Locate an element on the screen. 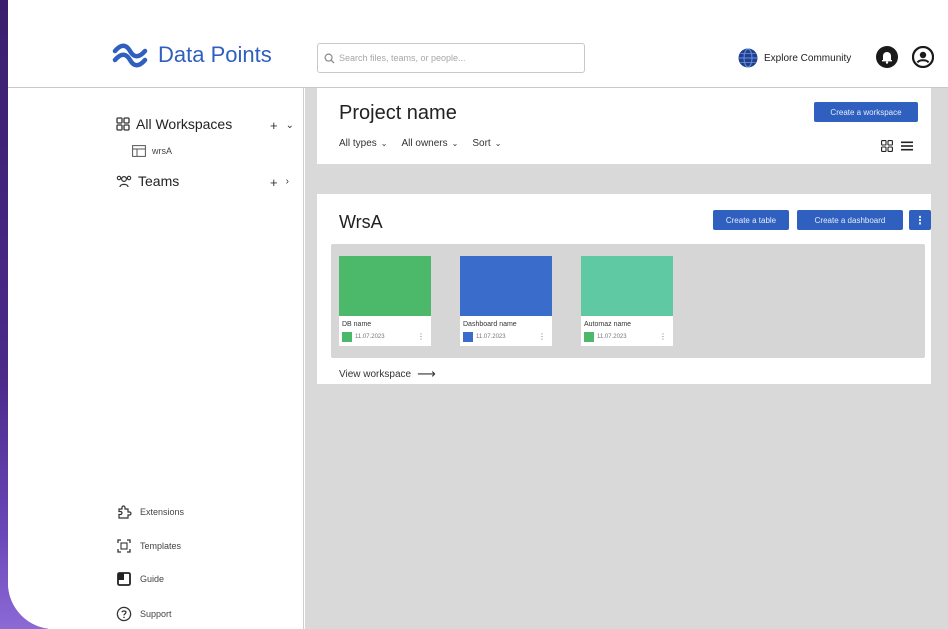 This screenshot has height=629, width=948. create-table-button: Create a table is located at coordinates (751, 220).